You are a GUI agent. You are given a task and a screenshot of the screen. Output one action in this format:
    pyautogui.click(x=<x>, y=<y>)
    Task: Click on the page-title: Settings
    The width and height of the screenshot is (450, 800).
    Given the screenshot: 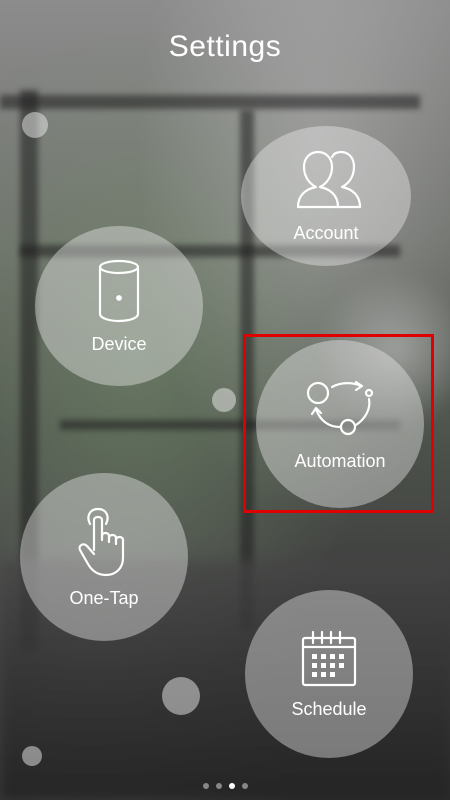 What is the action you would take?
    pyautogui.click(x=225, y=46)
    